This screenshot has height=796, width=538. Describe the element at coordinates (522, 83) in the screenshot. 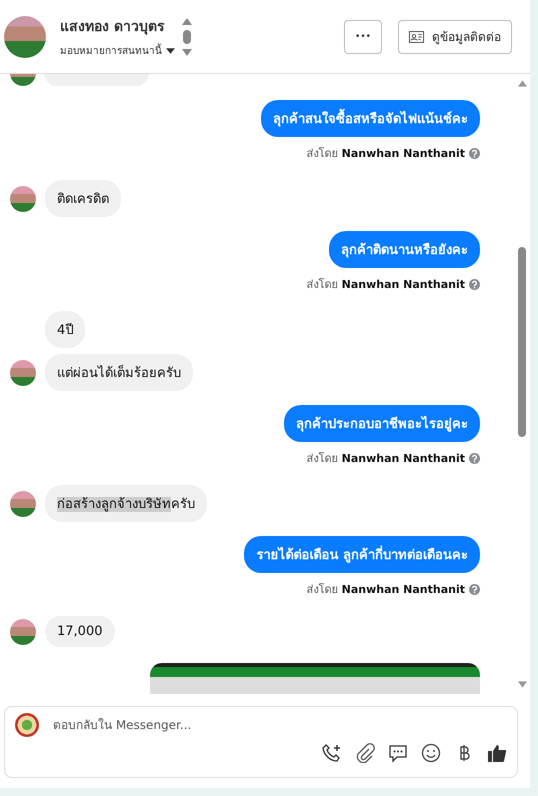

I see `scroll-up-icon` at that location.